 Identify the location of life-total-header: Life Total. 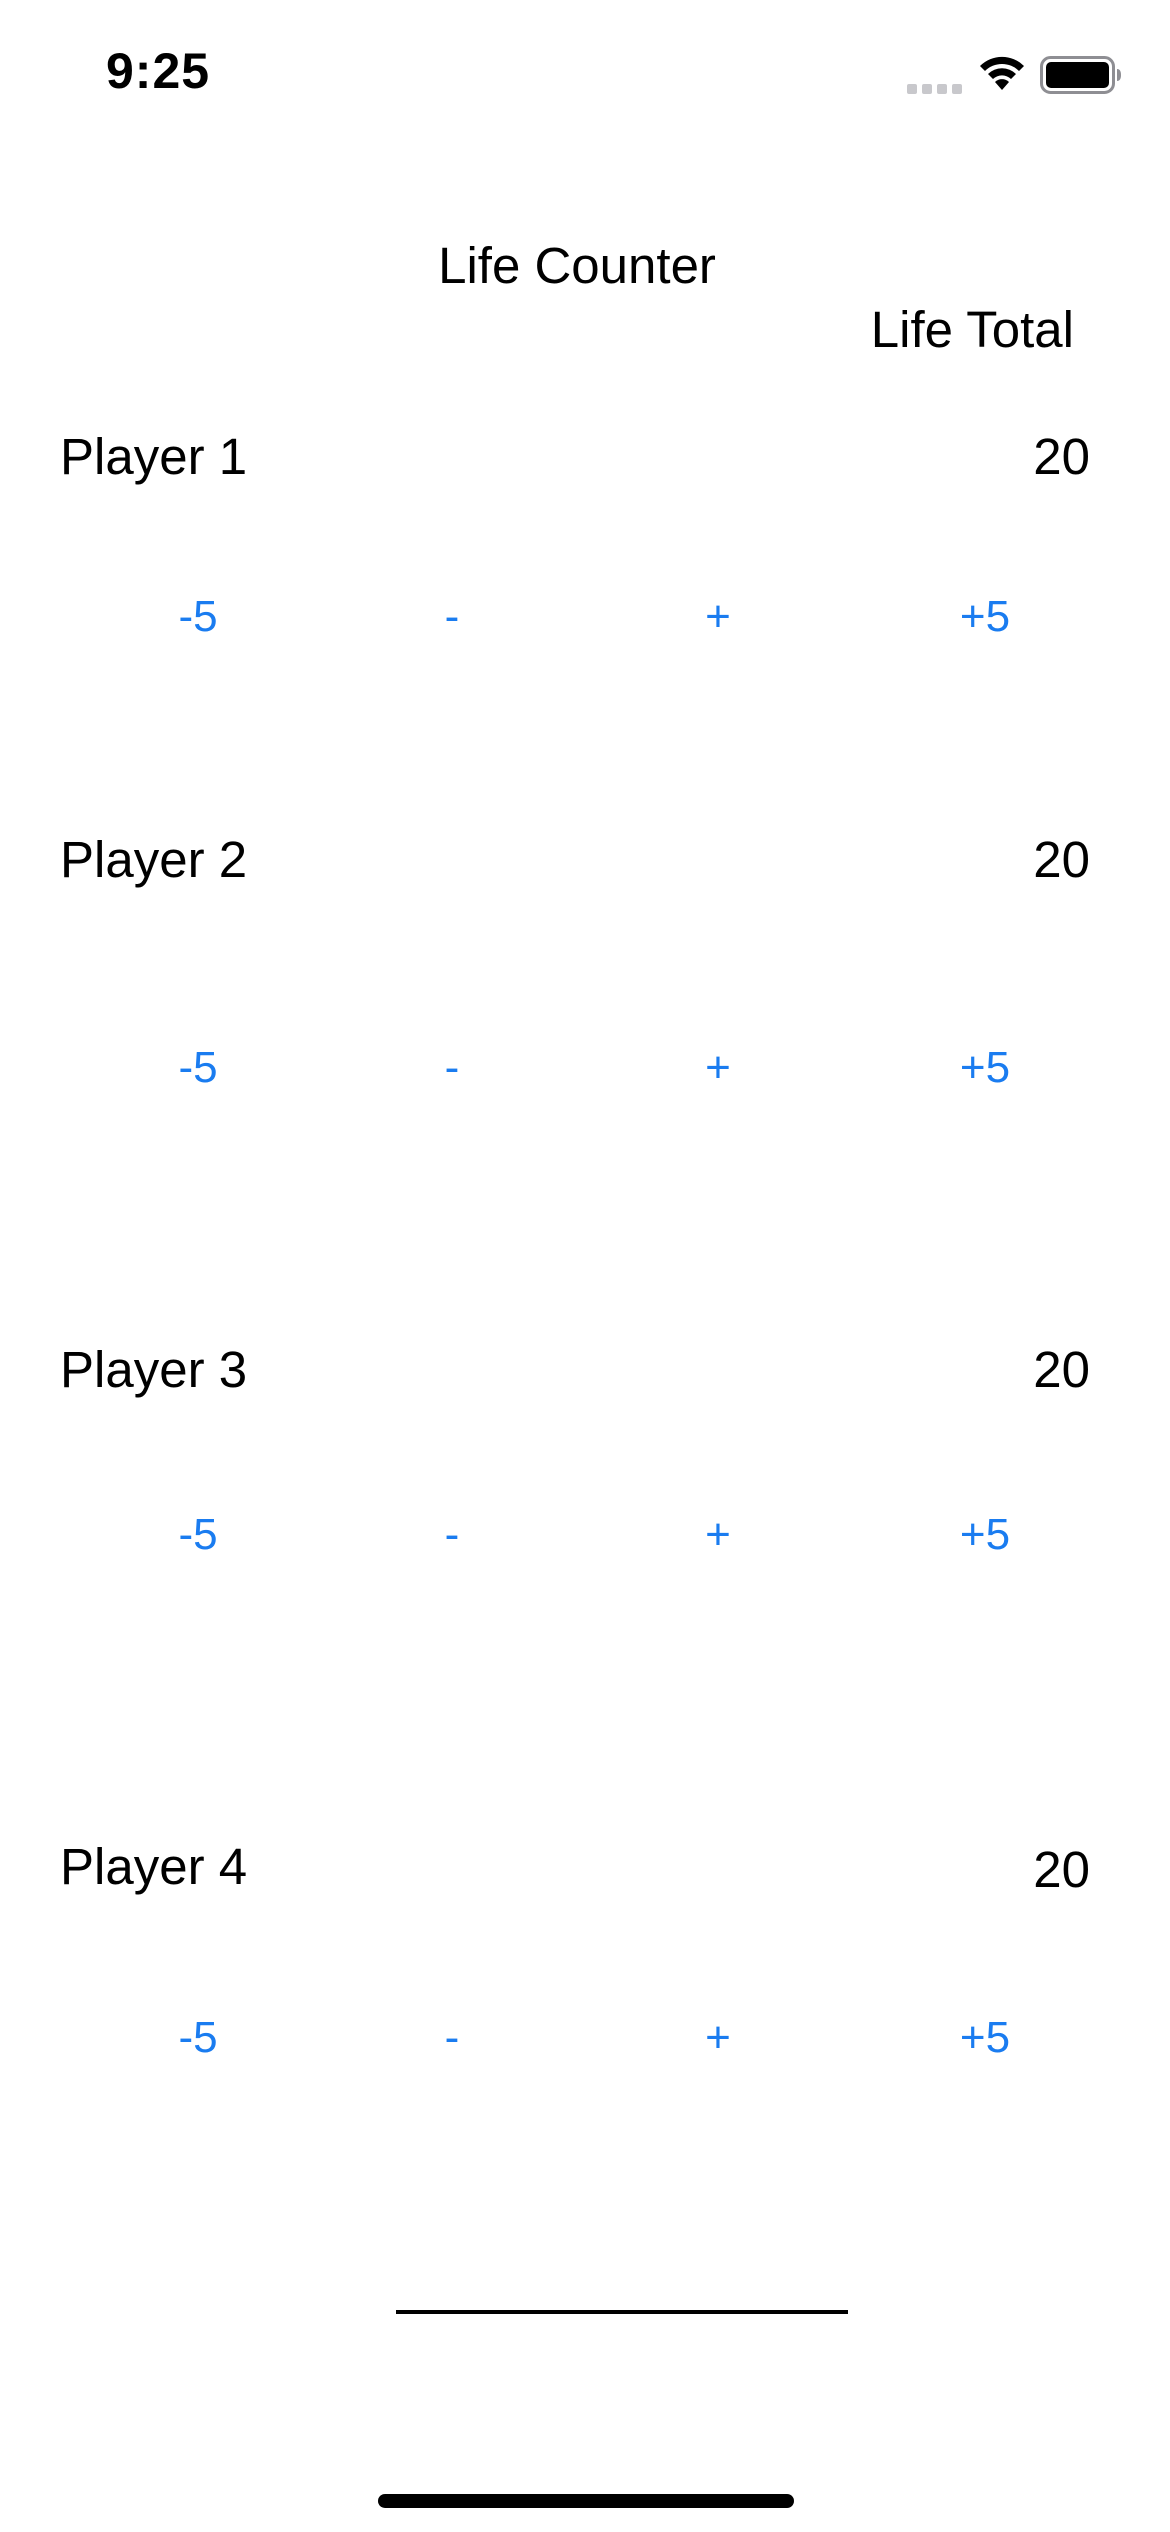
(972, 329).